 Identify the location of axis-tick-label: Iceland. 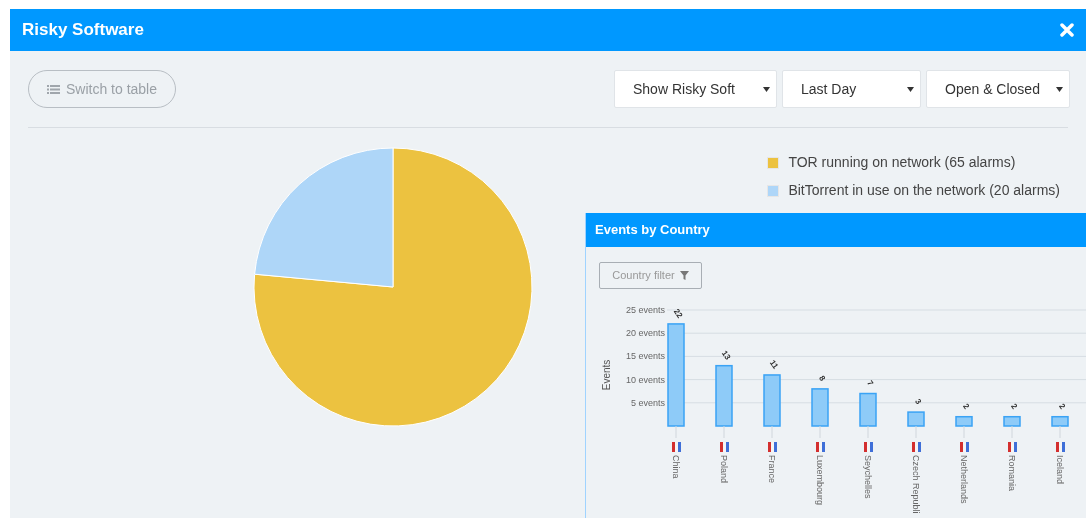
(1060, 470).